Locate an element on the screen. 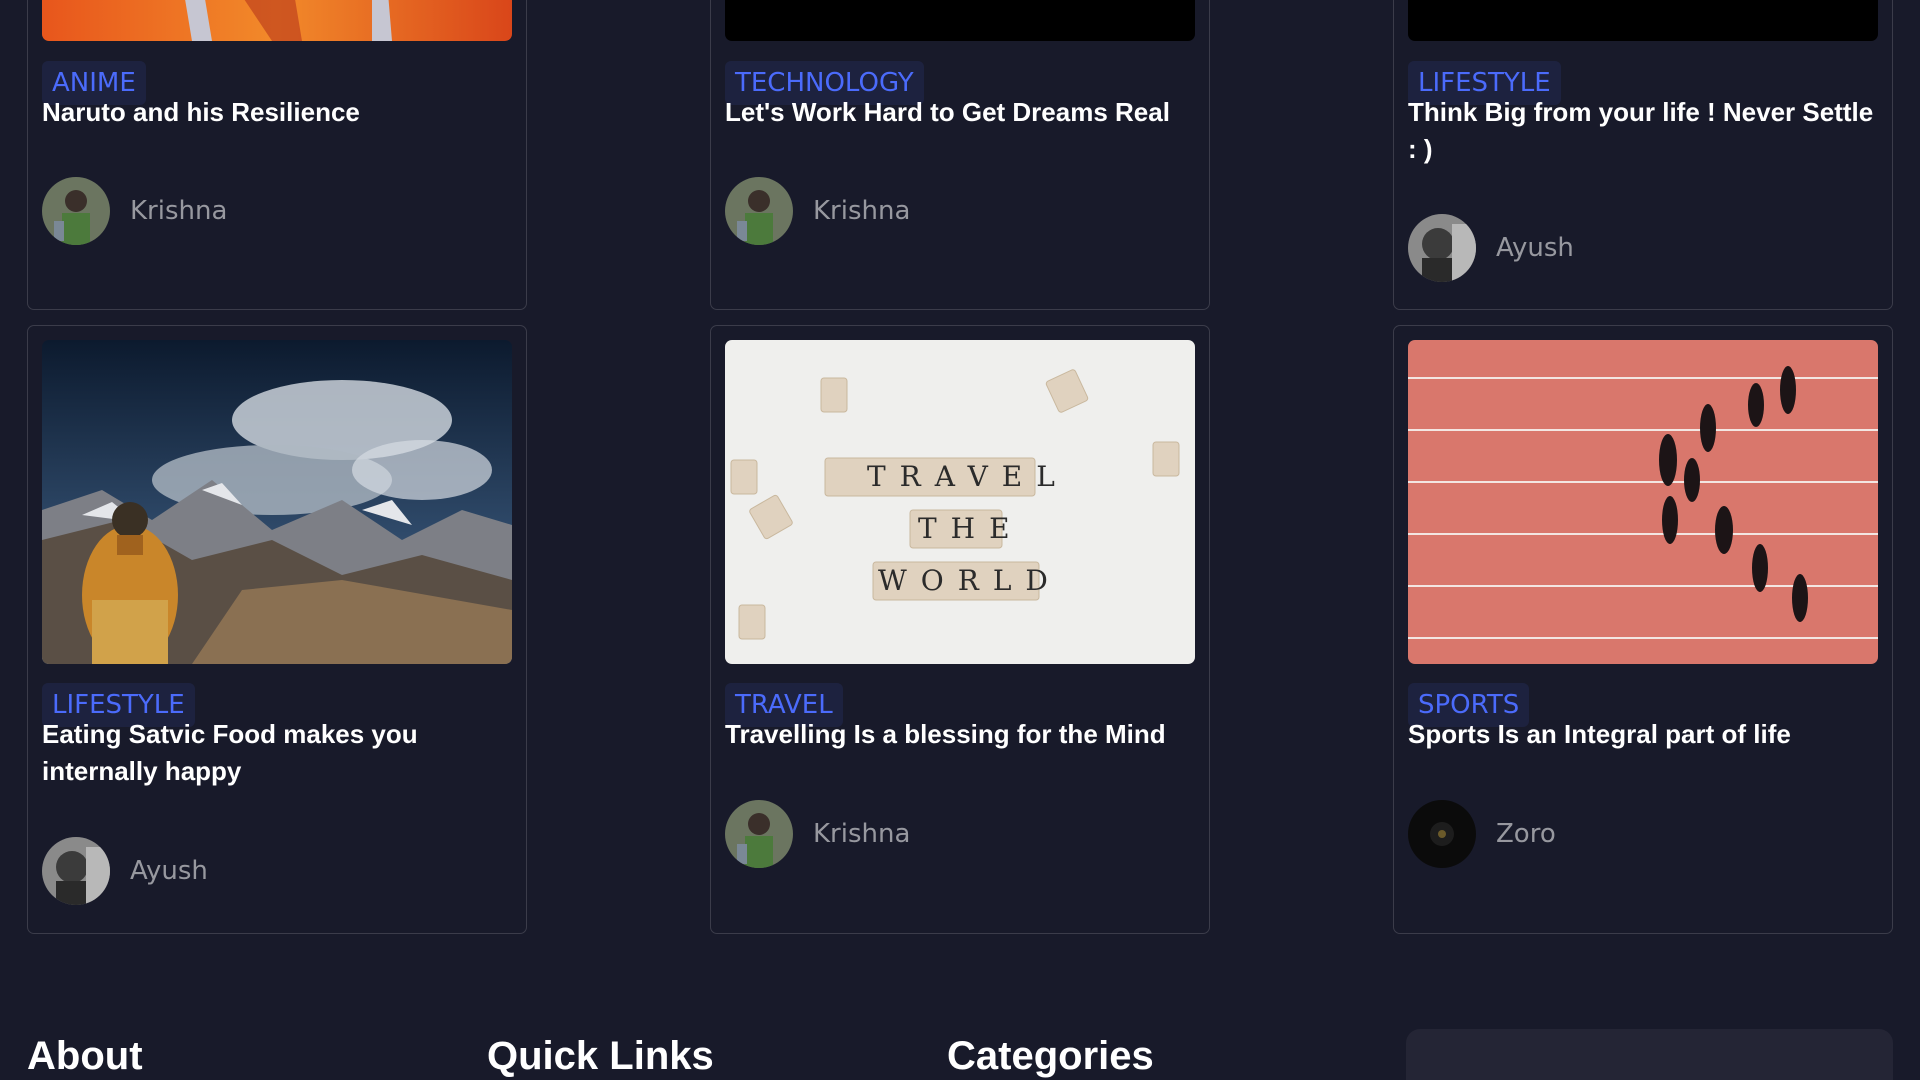 This screenshot has width=1920, height=1080. author-name: Zoro is located at coordinates (1526, 834).